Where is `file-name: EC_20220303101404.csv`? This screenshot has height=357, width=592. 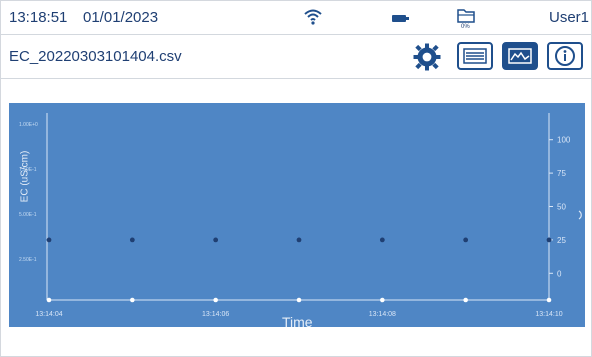 file-name: EC_20220303101404.csv is located at coordinates (95, 56).